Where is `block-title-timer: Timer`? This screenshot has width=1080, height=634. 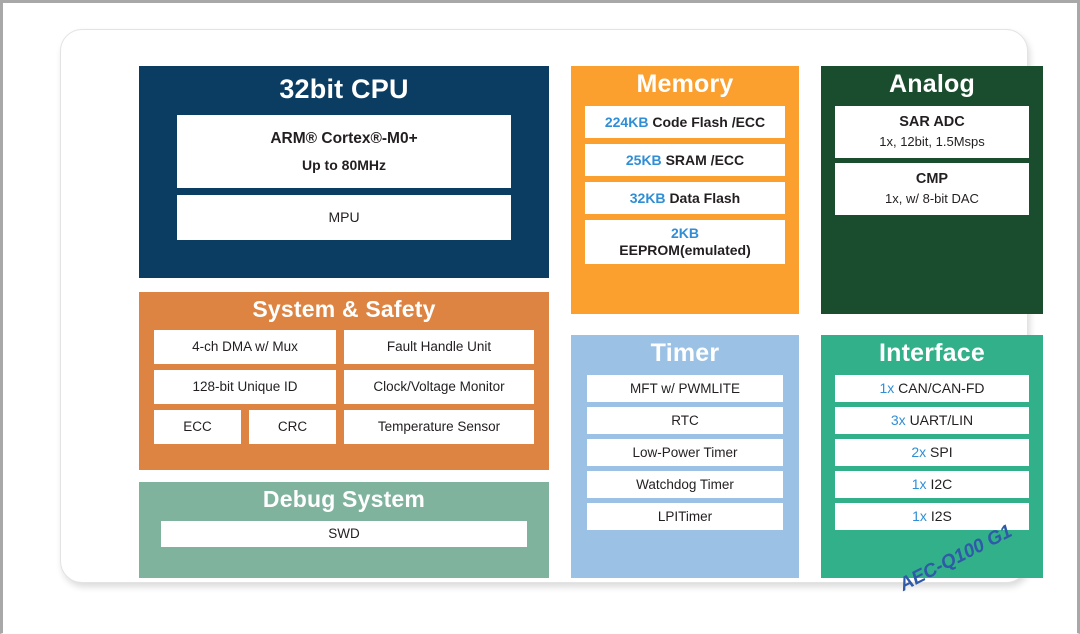 block-title-timer: Timer is located at coordinates (685, 353).